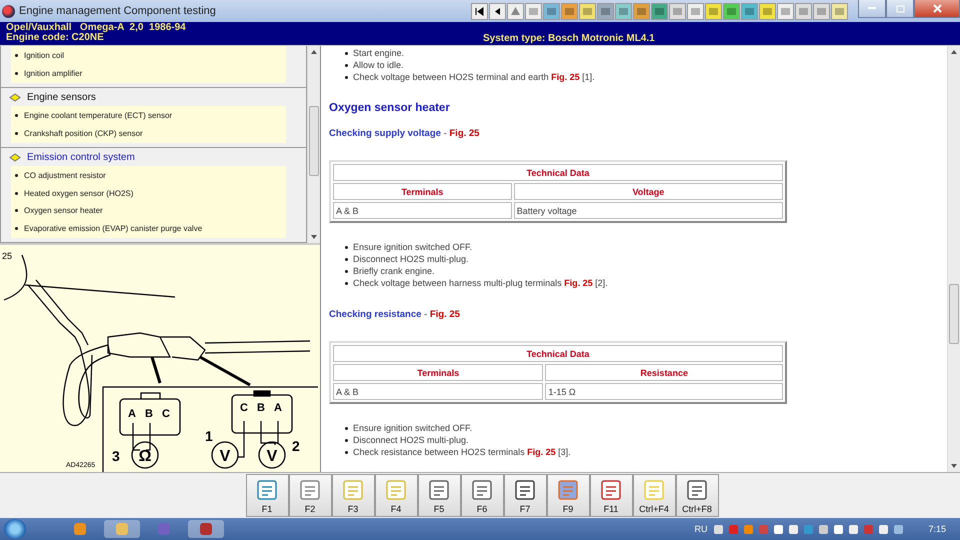 Image resolution: width=960 pixels, height=540 pixels. Describe the element at coordinates (412, 428) in the screenshot. I see `instruction-text: Ensure ignition switched OFF.` at that location.